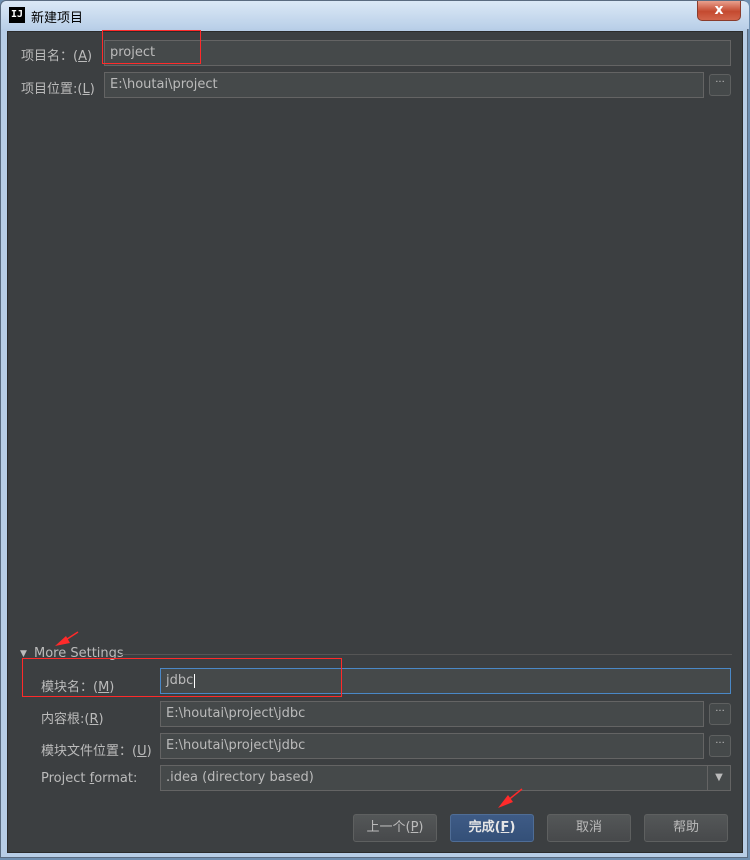 Image resolution: width=750 pixels, height=860 pixels. Describe the element at coordinates (289, 719) in the screenshot. I see `annotation-arrows` at that location.